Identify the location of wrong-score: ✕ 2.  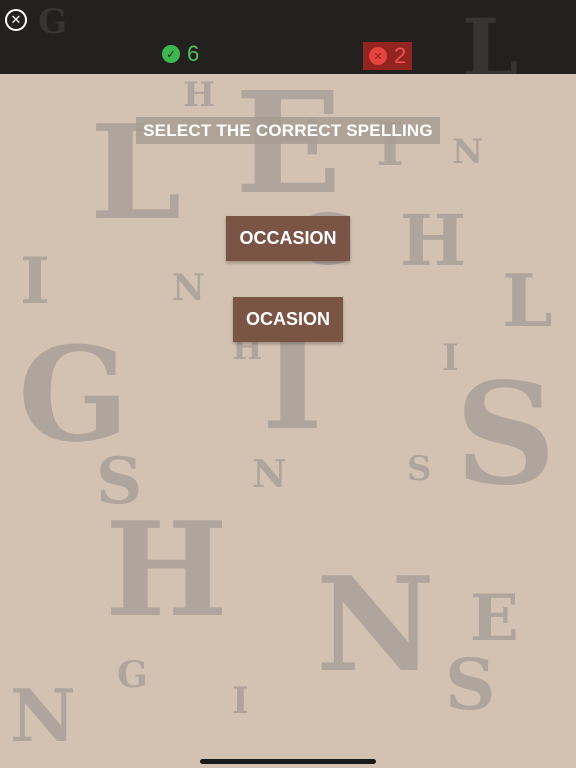
(388, 56).